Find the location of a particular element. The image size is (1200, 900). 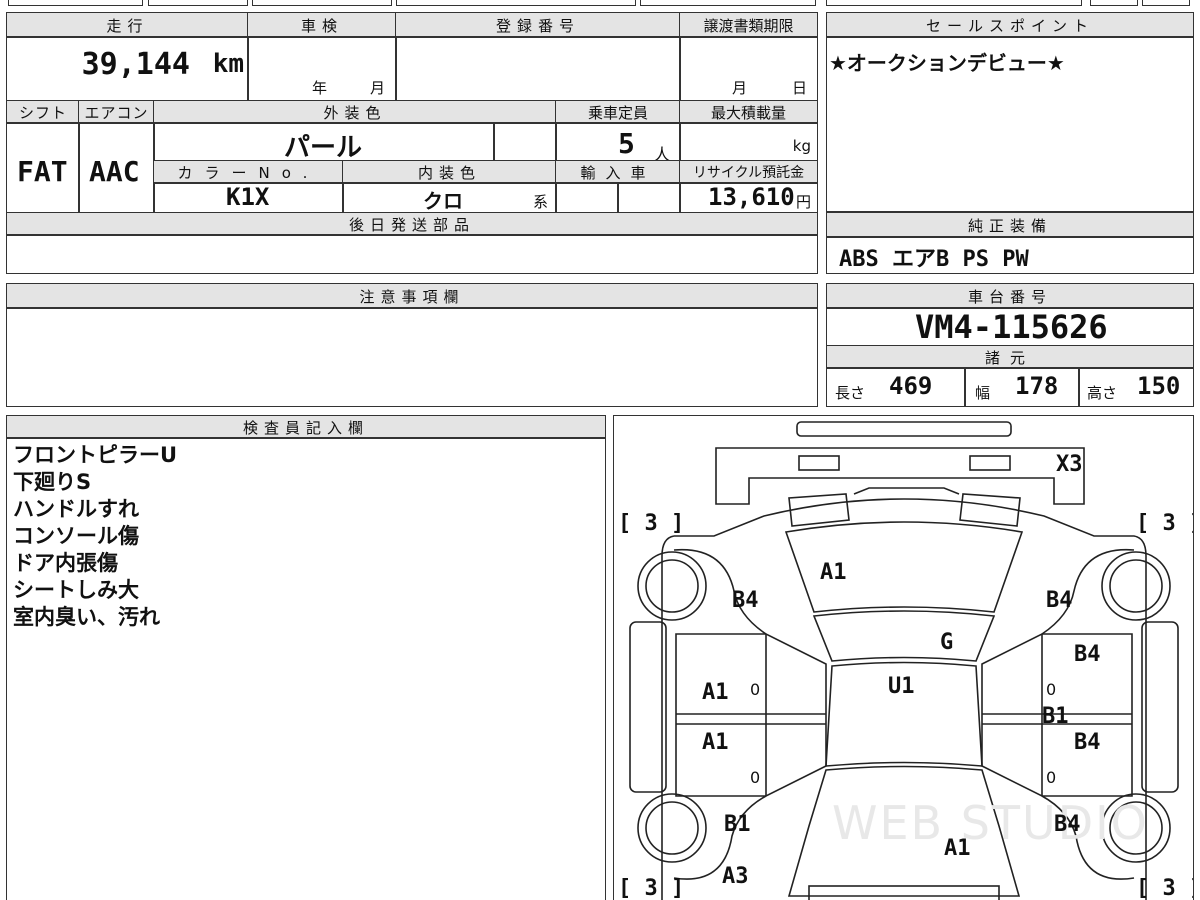

inspector-line: シートしみ大 is located at coordinates (76, 590).